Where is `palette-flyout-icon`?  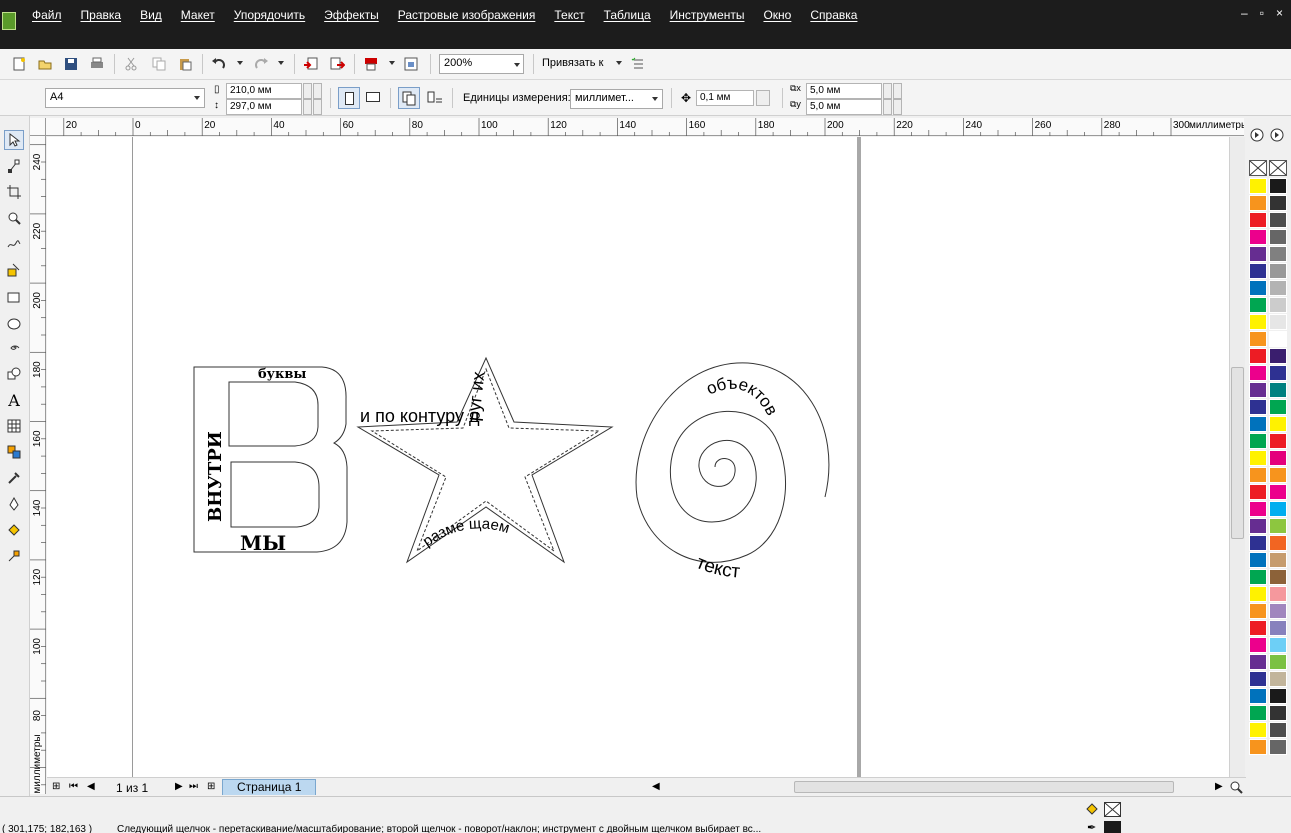 palette-flyout-icon is located at coordinates (1278, 136).